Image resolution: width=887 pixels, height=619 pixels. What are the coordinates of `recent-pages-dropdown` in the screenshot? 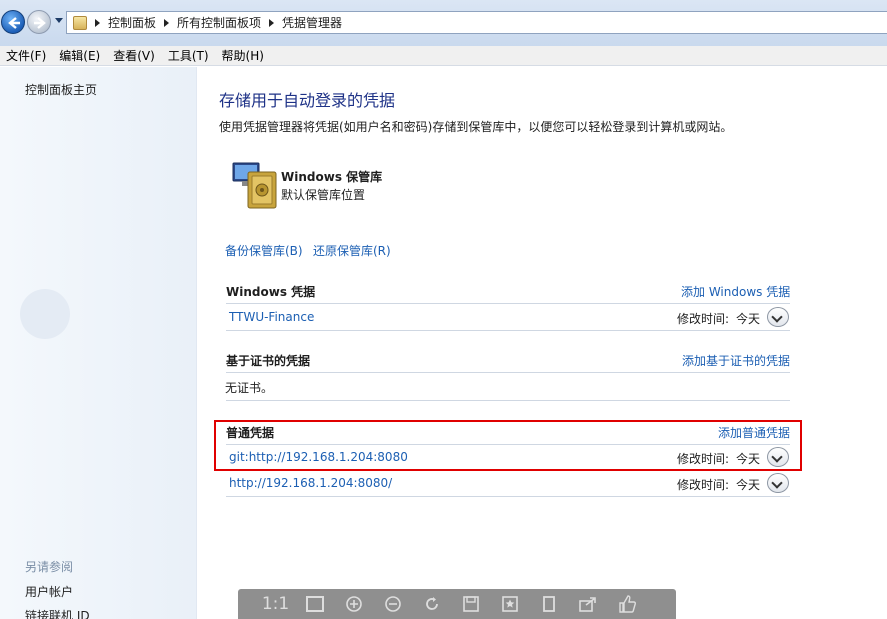 It's located at (59, 20).